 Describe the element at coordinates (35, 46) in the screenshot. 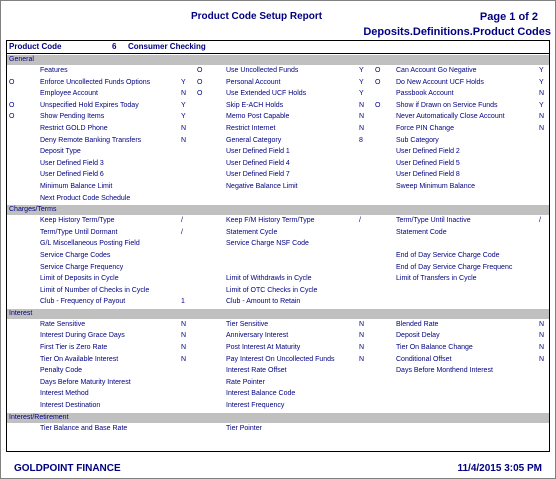

I see `product-code-label: Product Code` at that location.